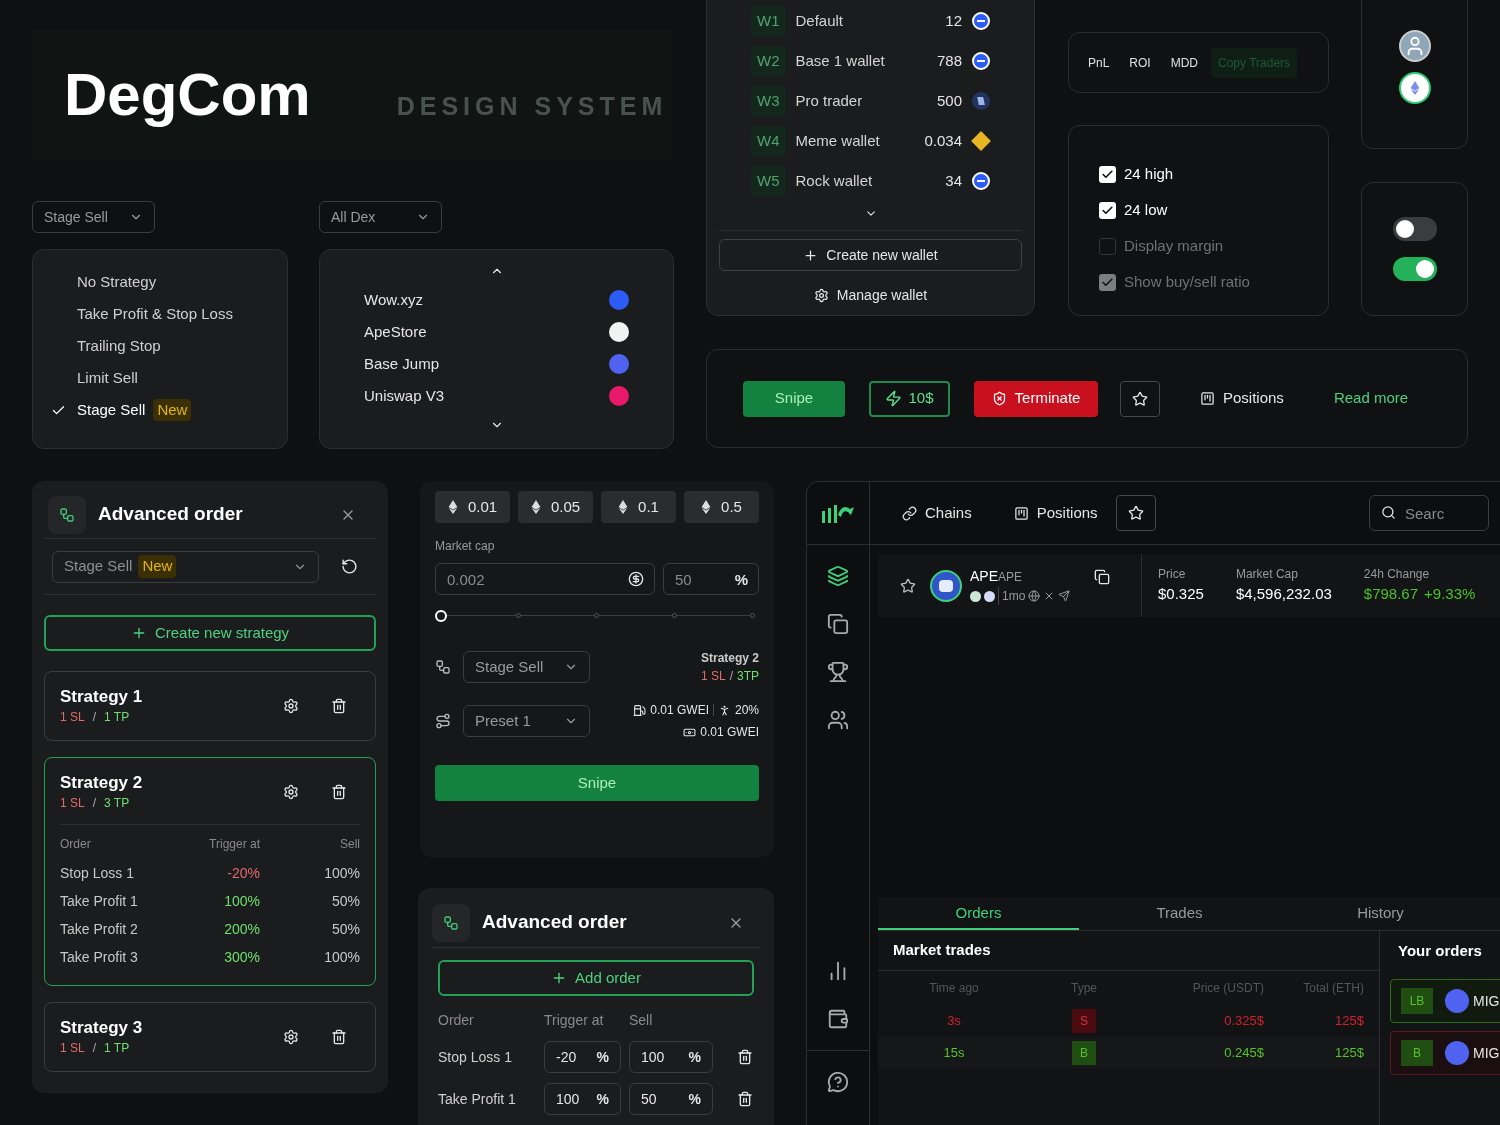 The image size is (1500, 1125). Describe the element at coordinates (1010, 577) in the screenshot. I see `token-ticker: APE` at that location.